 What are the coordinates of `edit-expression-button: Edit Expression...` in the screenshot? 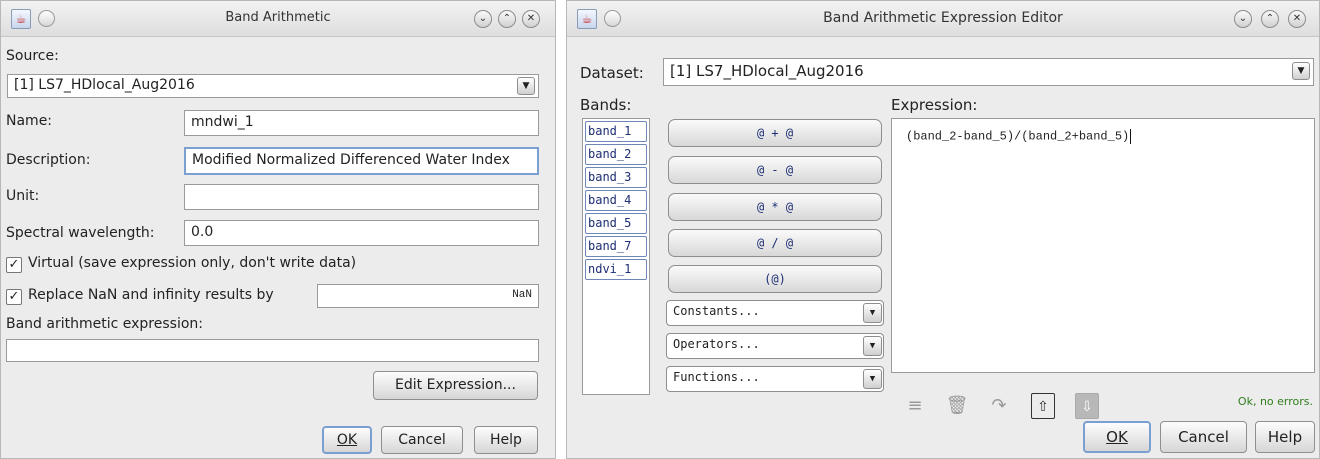 It's located at (455, 385).